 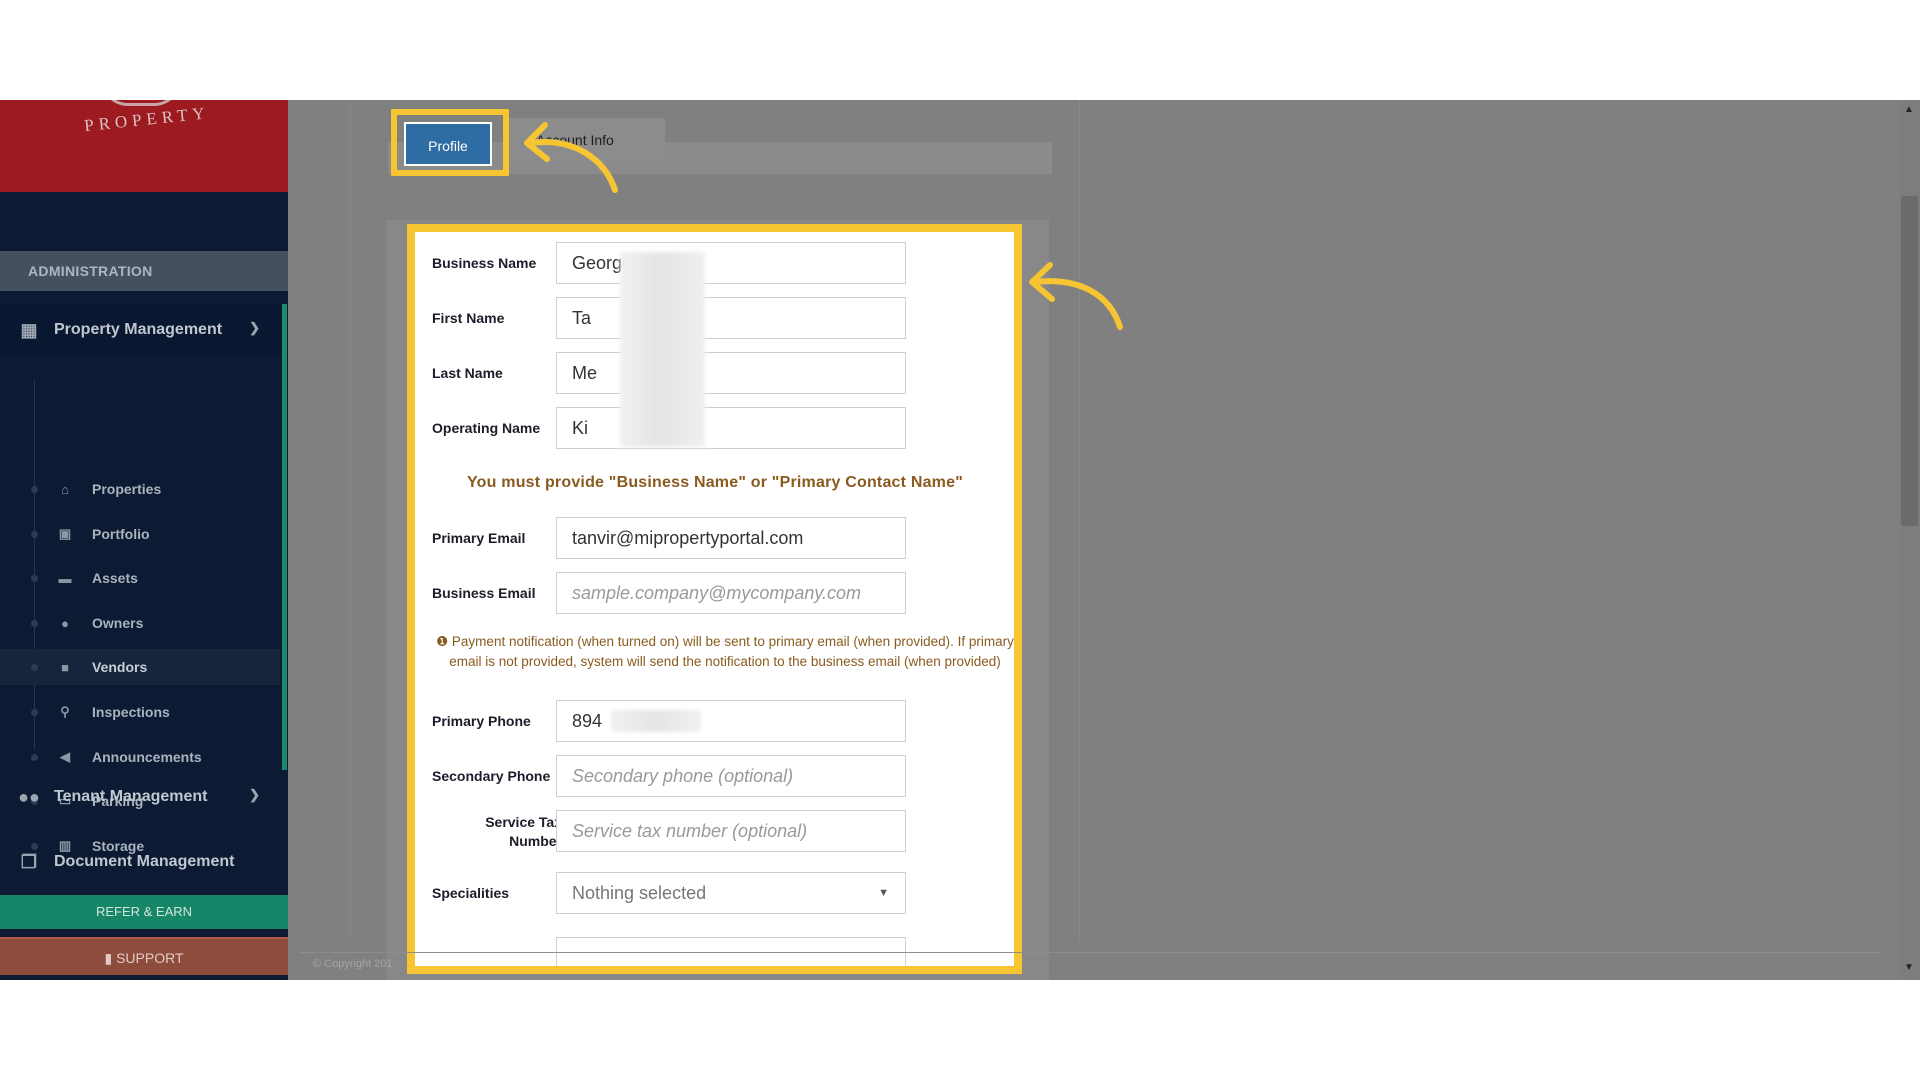 What do you see at coordinates (523, 831) in the screenshot?
I see `service-tax-label: Service Tax Number` at bounding box center [523, 831].